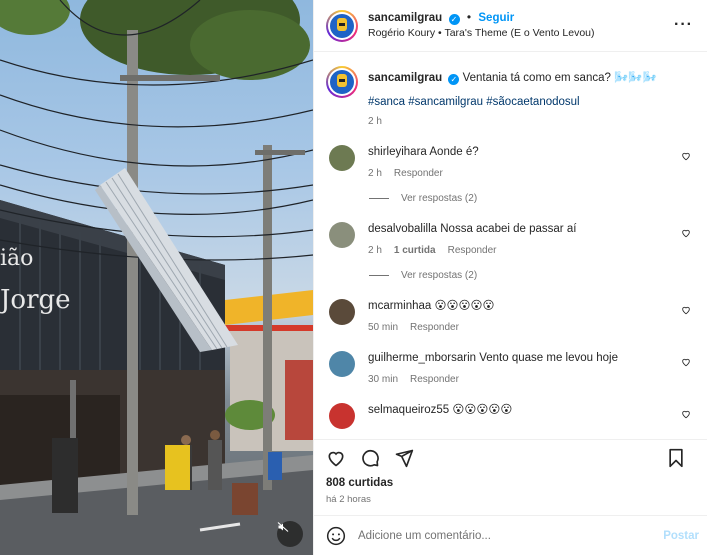 This screenshot has width=707, height=555. What do you see at coordinates (342, 25) in the screenshot?
I see `author-avatar` at bounding box center [342, 25].